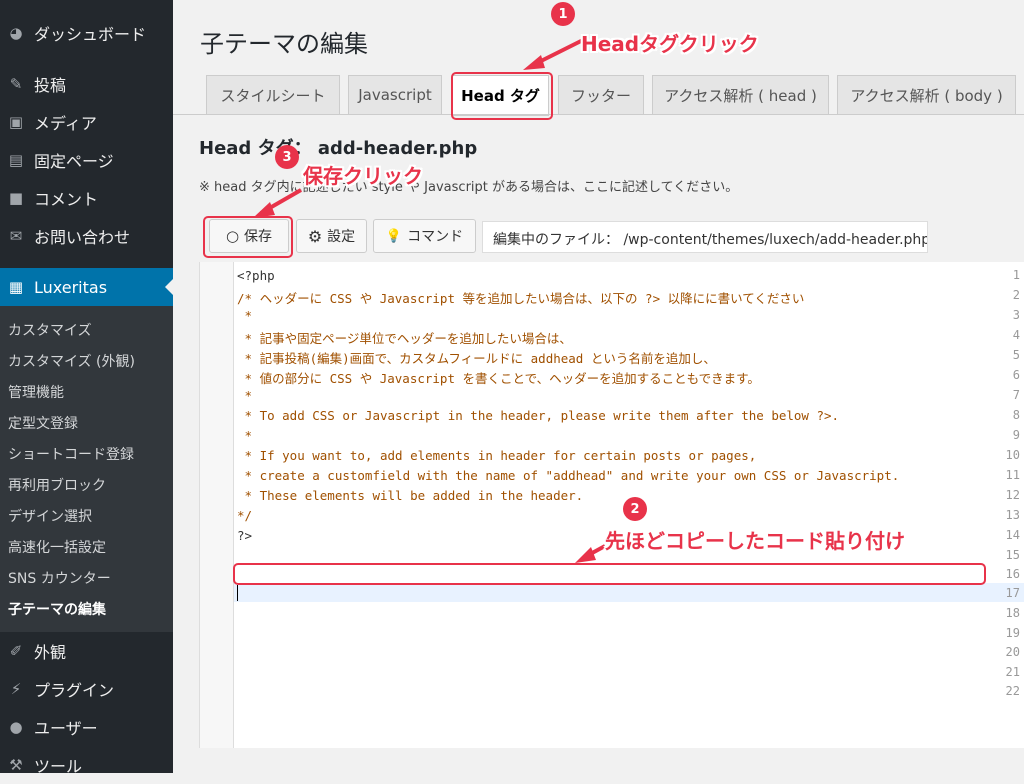  I want to click on annotation-text-1: Headタグクリック, so click(670, 44).